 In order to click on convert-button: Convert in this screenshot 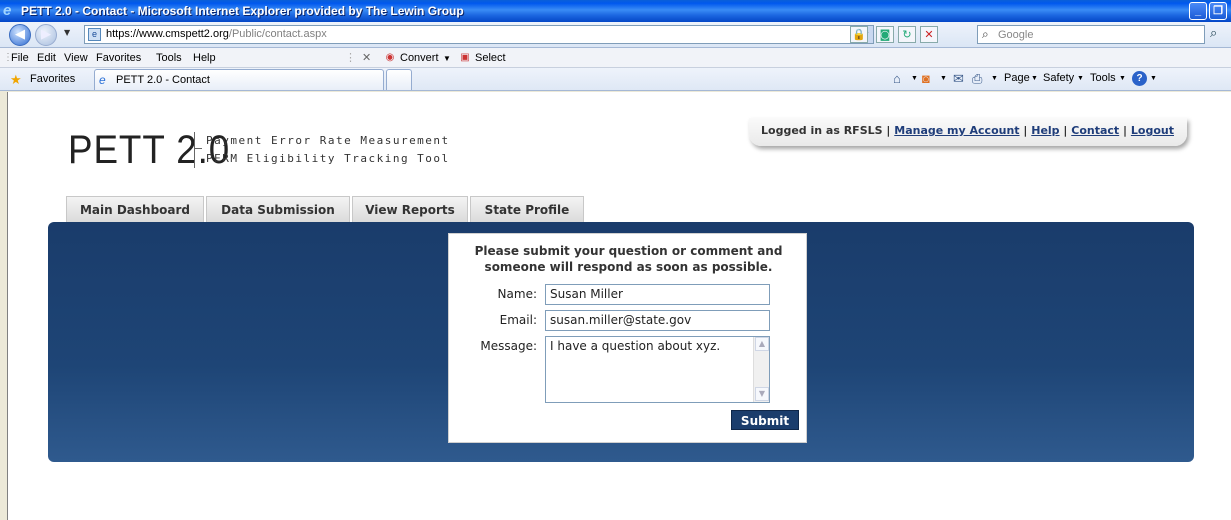, I will do `click(419, 58)`.